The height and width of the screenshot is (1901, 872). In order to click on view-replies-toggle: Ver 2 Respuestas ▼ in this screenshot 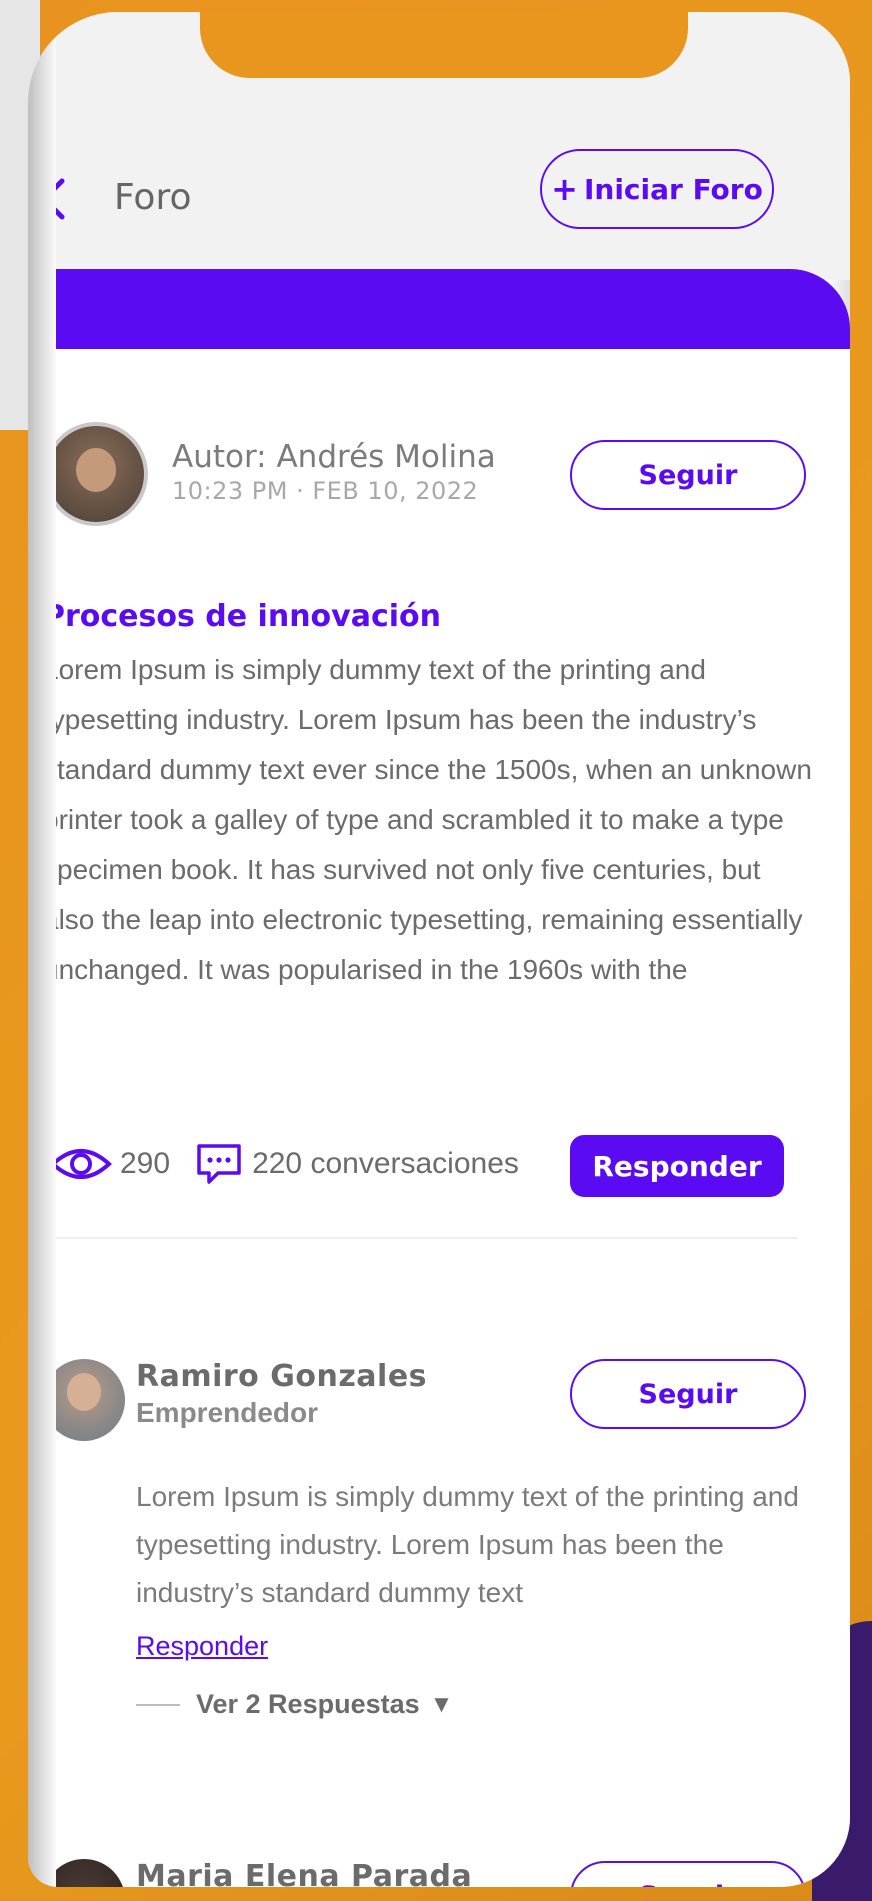, I will do `click(294, 1704)`.